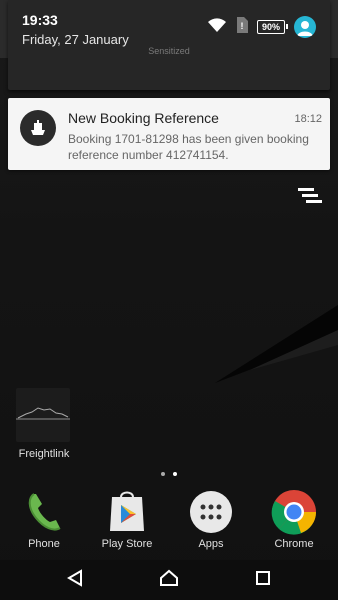 Image resolution: width=338 pixels, height=600 pixels. I want to click on apps-label: Apps, so click(211, 544).